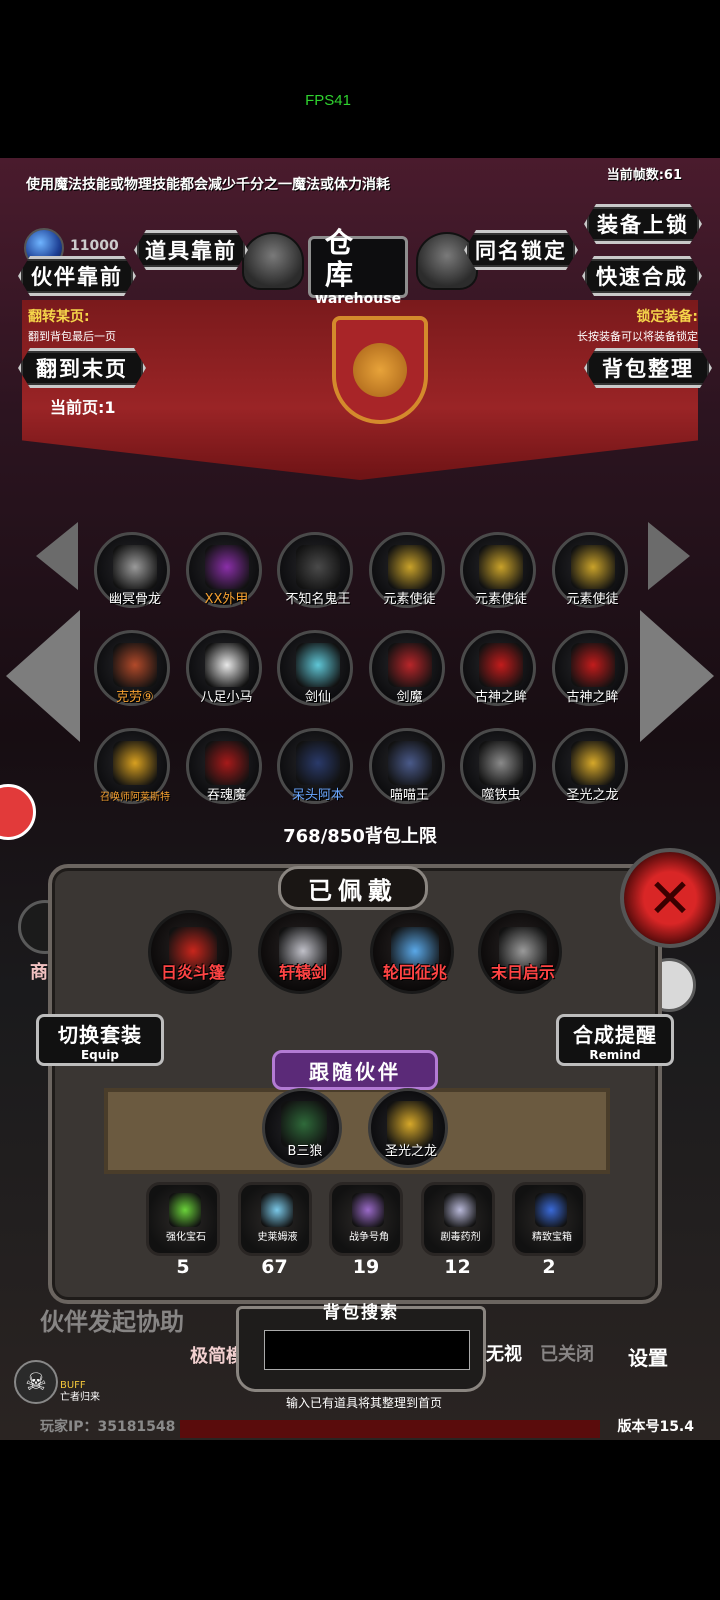 The height and width of the screenshot is (1600, 720). What do you see at coordinates (132, 668) in the screenshot?
I see `warehouse-item: 克劳⑨` at bounding box center [132, 668].